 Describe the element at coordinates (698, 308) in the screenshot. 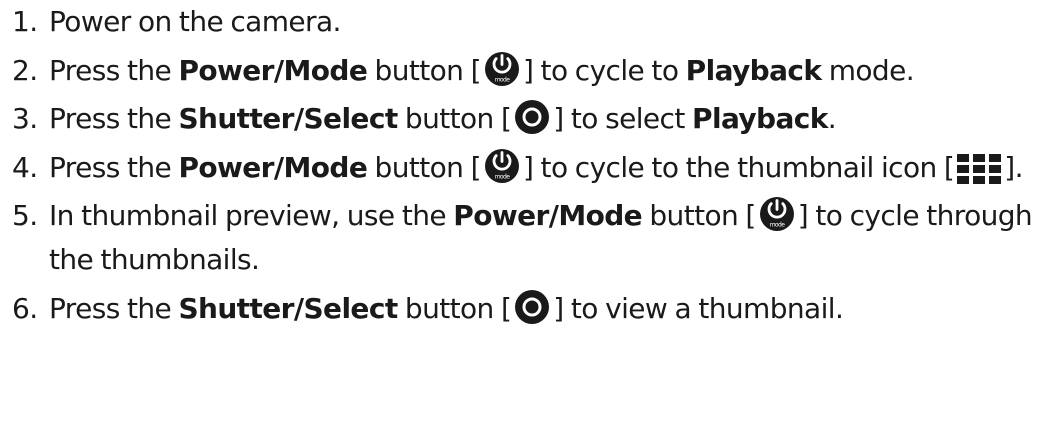

I see `step-text: ] to view a thumbnail.` at that location.